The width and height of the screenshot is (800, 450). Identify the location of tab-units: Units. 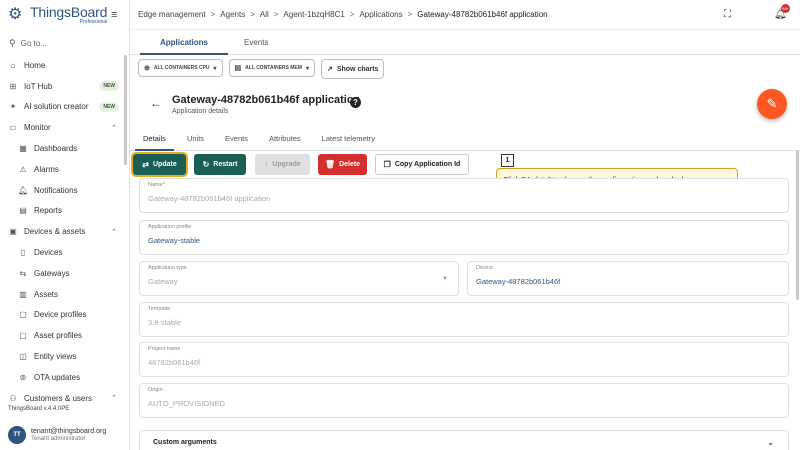
(195, 138).